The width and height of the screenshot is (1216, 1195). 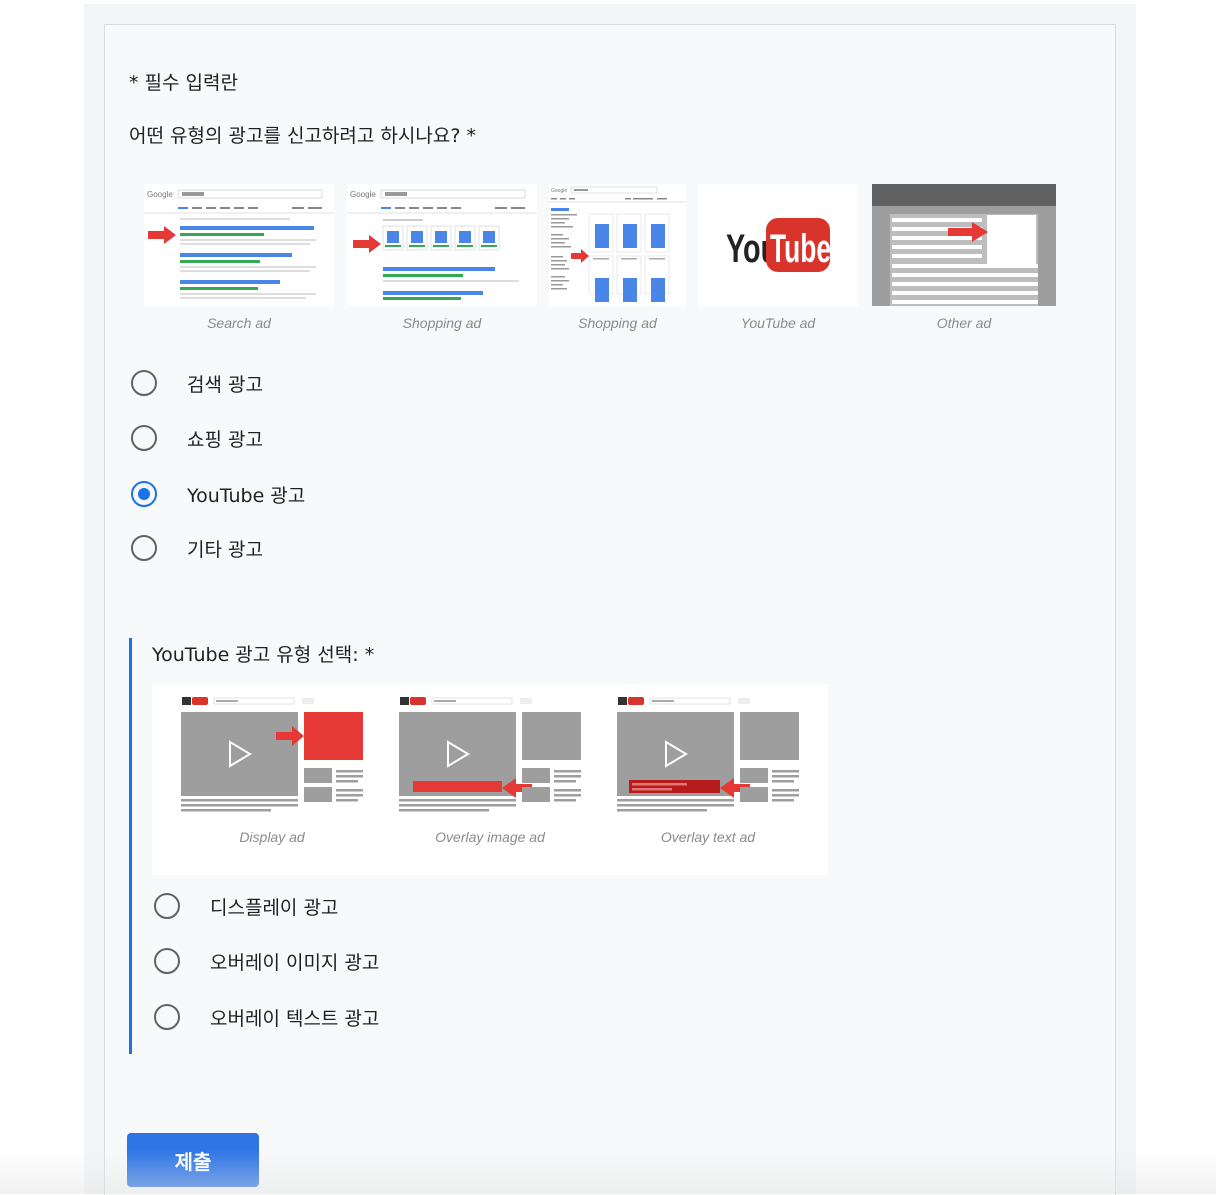 What do you see at coordinates (193, 1160) in the screenshot?
I see `submit-button: 제출` at bounding box center [193, 1160].